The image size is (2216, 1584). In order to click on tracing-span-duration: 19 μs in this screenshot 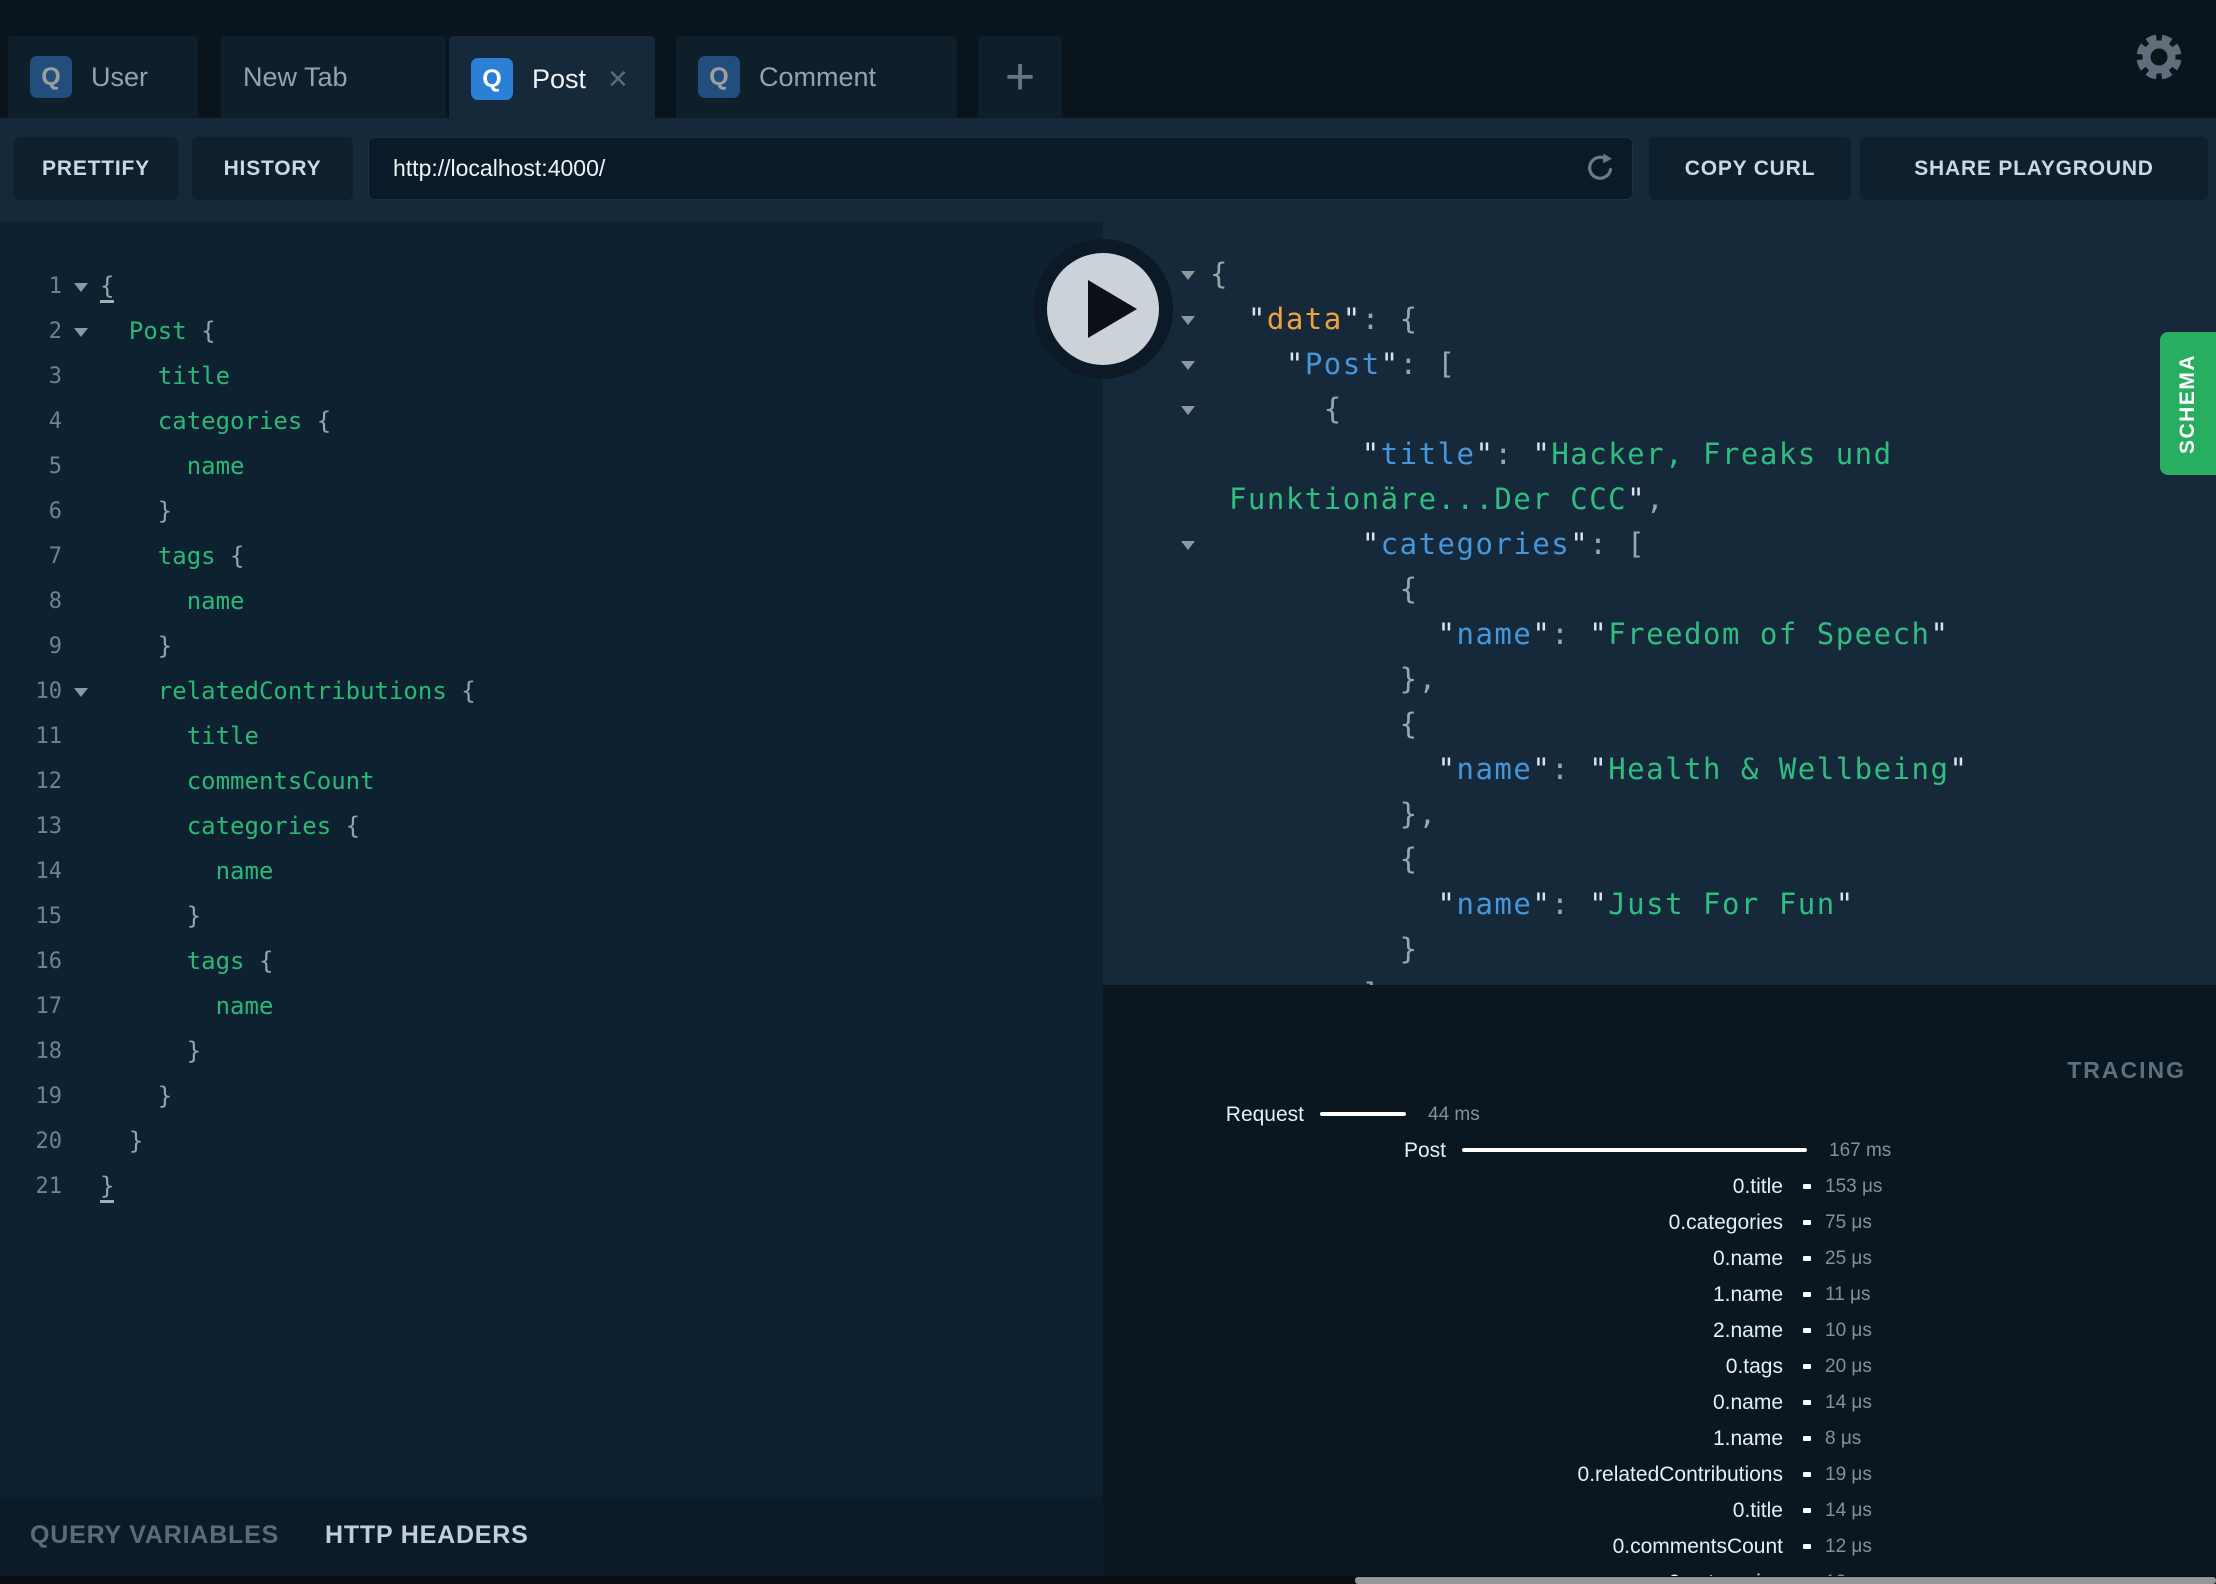, I will do `click(1848, 1474)`.